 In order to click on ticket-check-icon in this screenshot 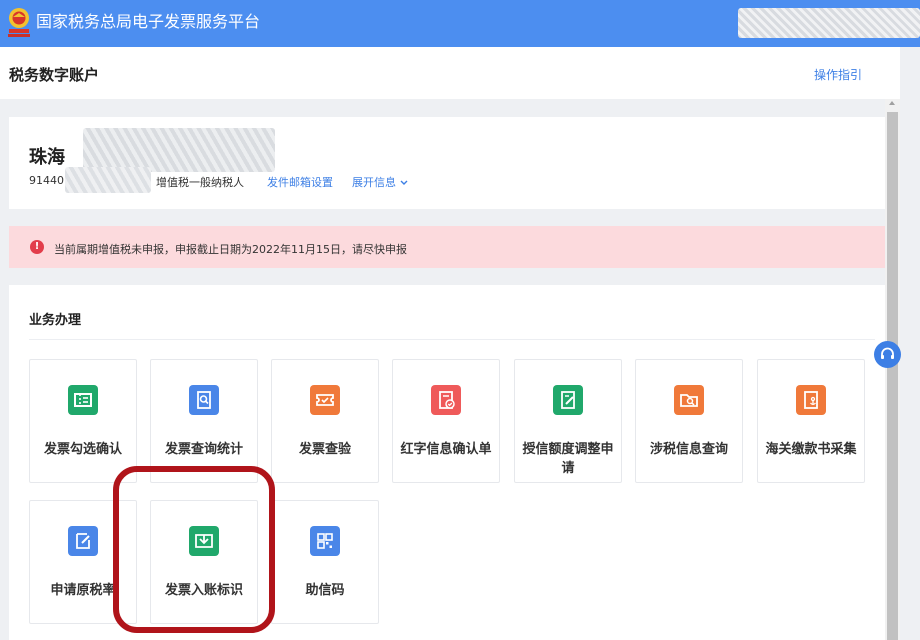, I will do `click(325, 400)`.